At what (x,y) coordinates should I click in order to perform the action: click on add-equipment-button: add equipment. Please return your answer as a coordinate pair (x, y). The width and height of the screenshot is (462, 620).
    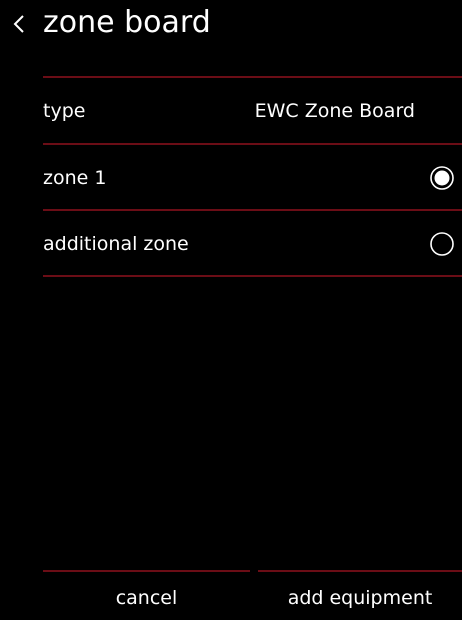
    Looking at the image, I should click on (360, 598).